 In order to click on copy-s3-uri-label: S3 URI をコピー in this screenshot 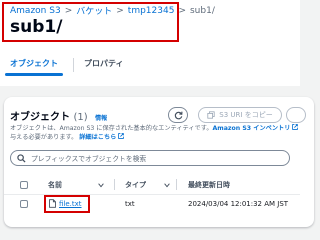, I will do `click(246, 115)`.